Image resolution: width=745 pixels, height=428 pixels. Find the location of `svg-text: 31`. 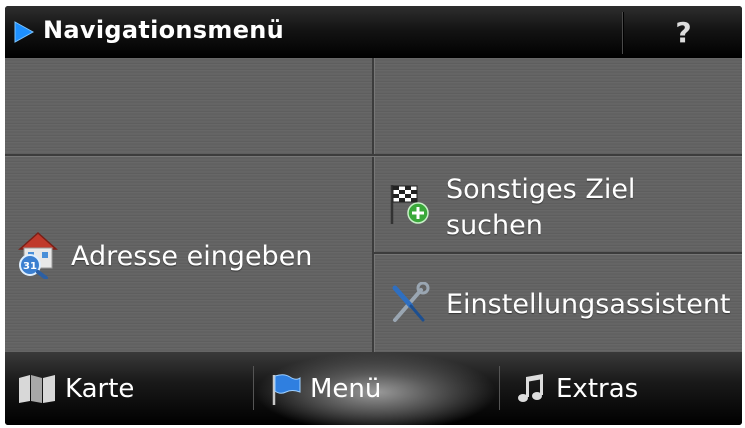

svg-text: 31 is located at coordinates (30, 266).